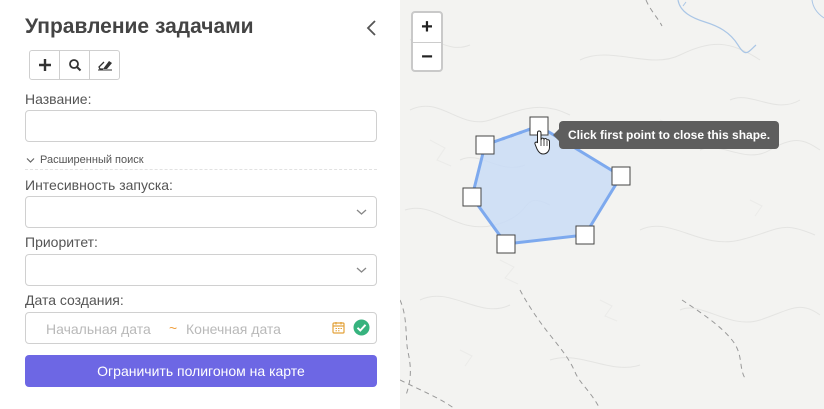 This screenshot has height=409, width=824. Describe the element at coordinates (201, 161) in the screenshot. I see `advanced-search-toggle: Расширенный поиск` at that location.